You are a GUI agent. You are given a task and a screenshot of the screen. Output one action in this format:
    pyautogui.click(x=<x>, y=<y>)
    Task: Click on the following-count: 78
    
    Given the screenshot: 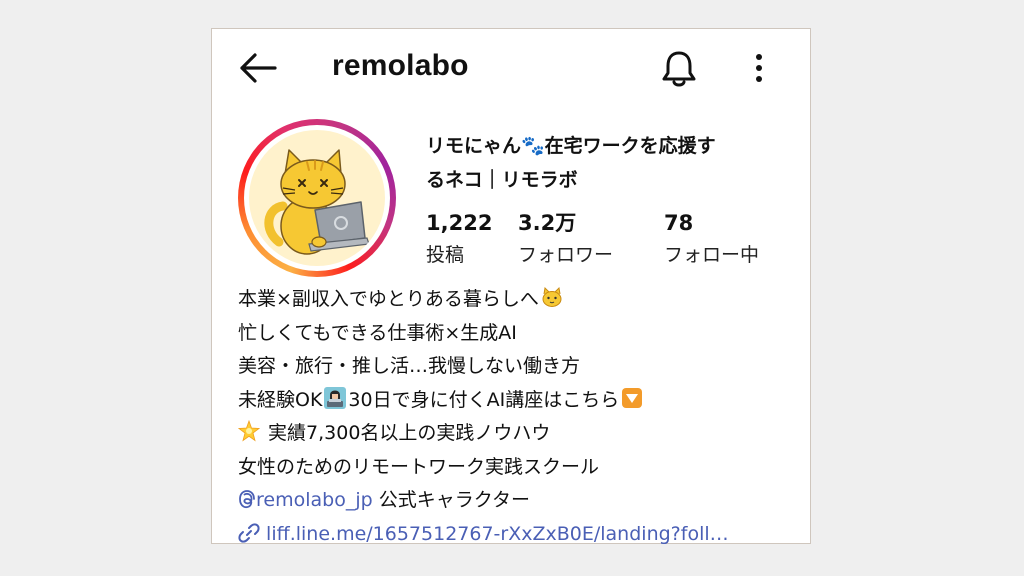 What is the action you would take?
    pyautogui.click(x=679, y=223)
    